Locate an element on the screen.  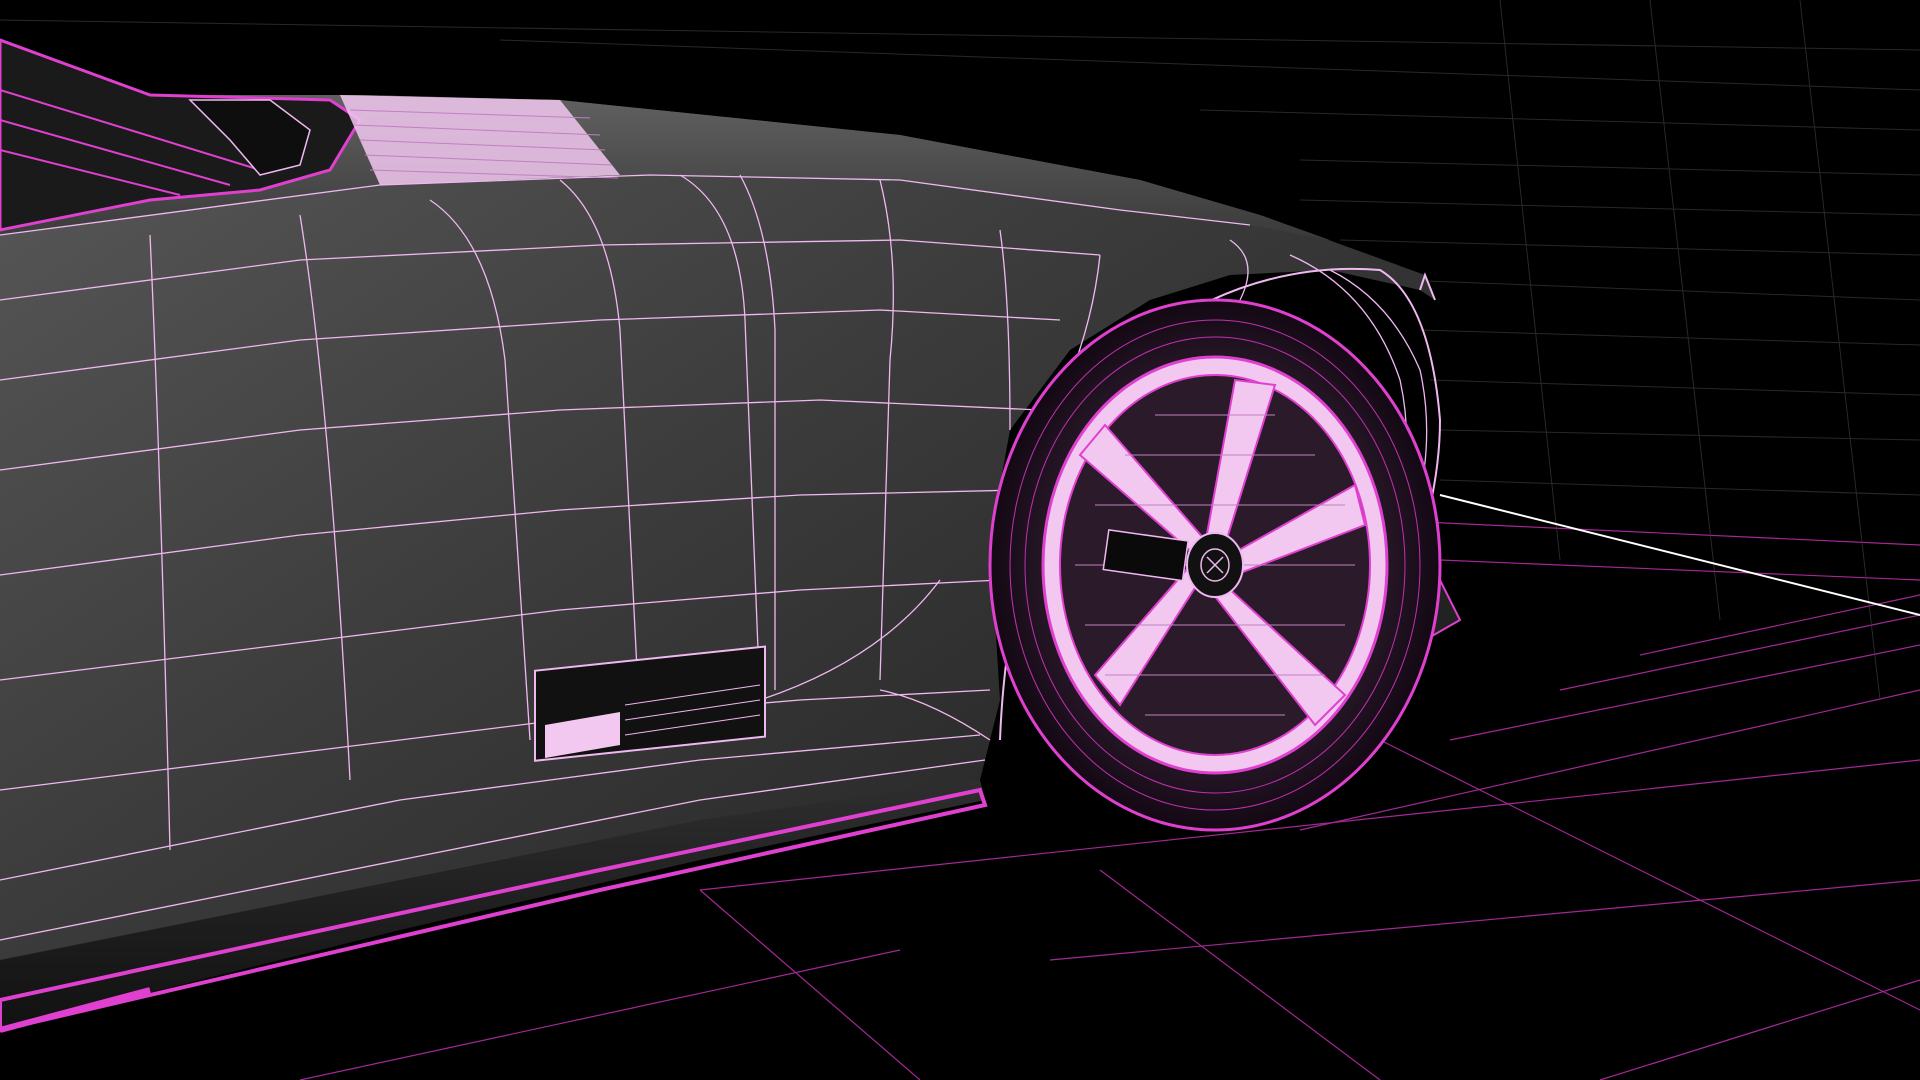
front-wheel-icon is located at coordinates (1215, 565).